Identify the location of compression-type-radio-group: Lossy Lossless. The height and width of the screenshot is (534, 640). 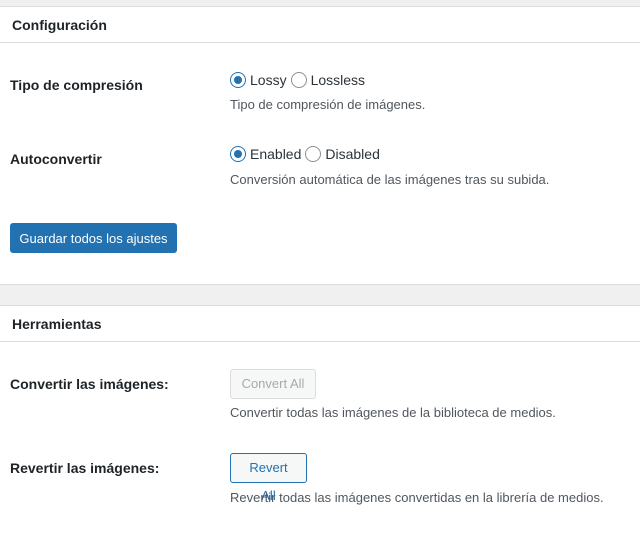
(299, 80).